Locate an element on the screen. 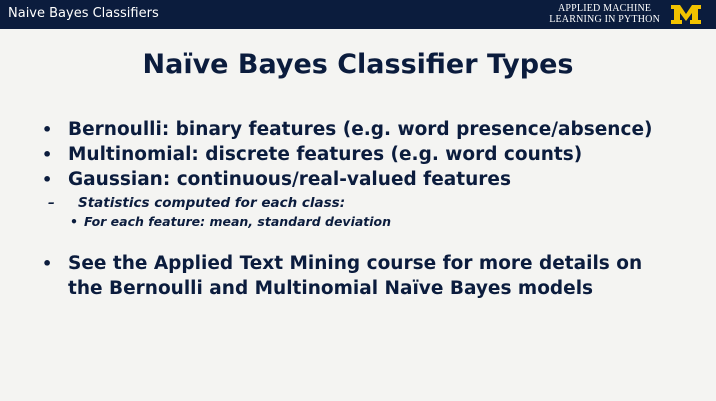 Image resolution: width=716 pixels, height=401 pixels. university-logo-icon is located at coordinates (686, 14).